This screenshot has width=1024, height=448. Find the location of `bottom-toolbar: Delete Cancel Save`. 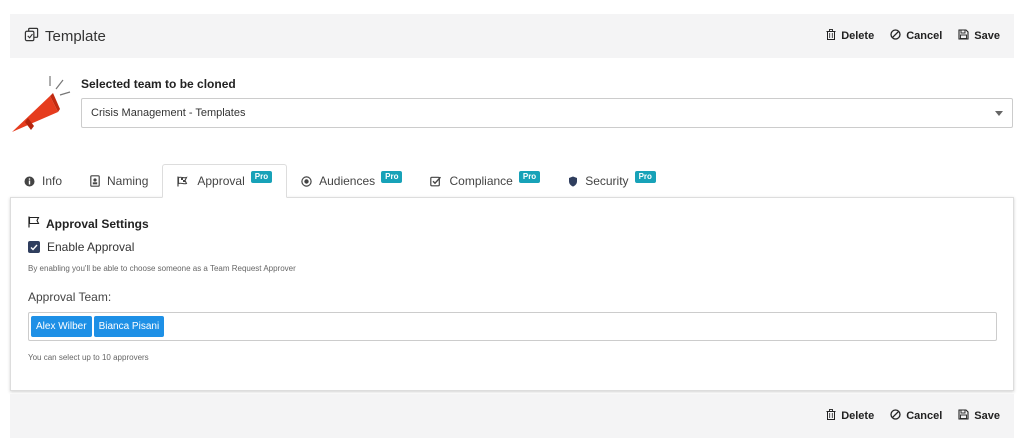

bottom-toolbar: Delete Cancel Save is located at coordinates (512, 416).